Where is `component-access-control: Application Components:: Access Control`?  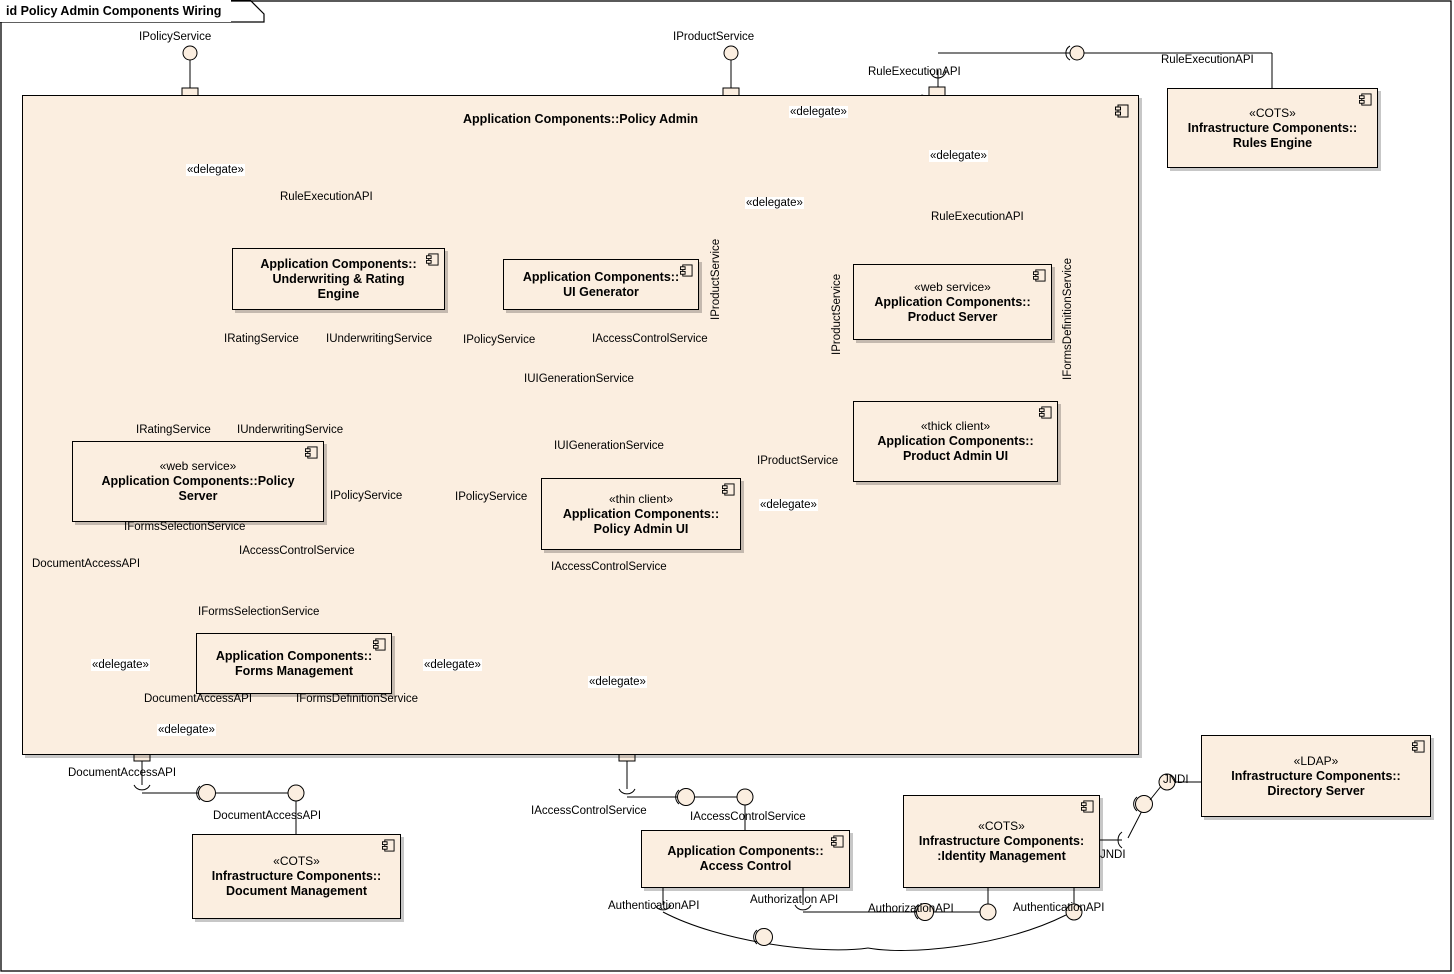 component-access-control: Application Components:: Access Control is located at coordinates (745, 859).